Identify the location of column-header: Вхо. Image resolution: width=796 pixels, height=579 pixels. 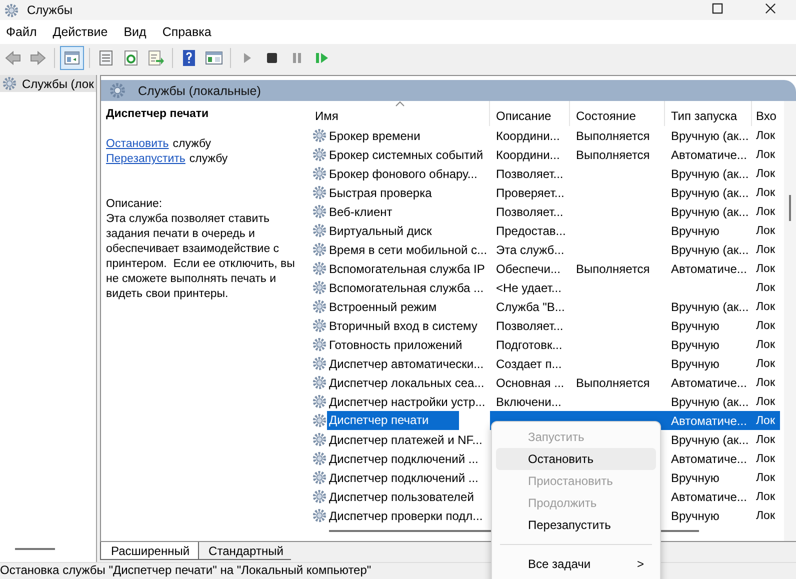
(766, 113).